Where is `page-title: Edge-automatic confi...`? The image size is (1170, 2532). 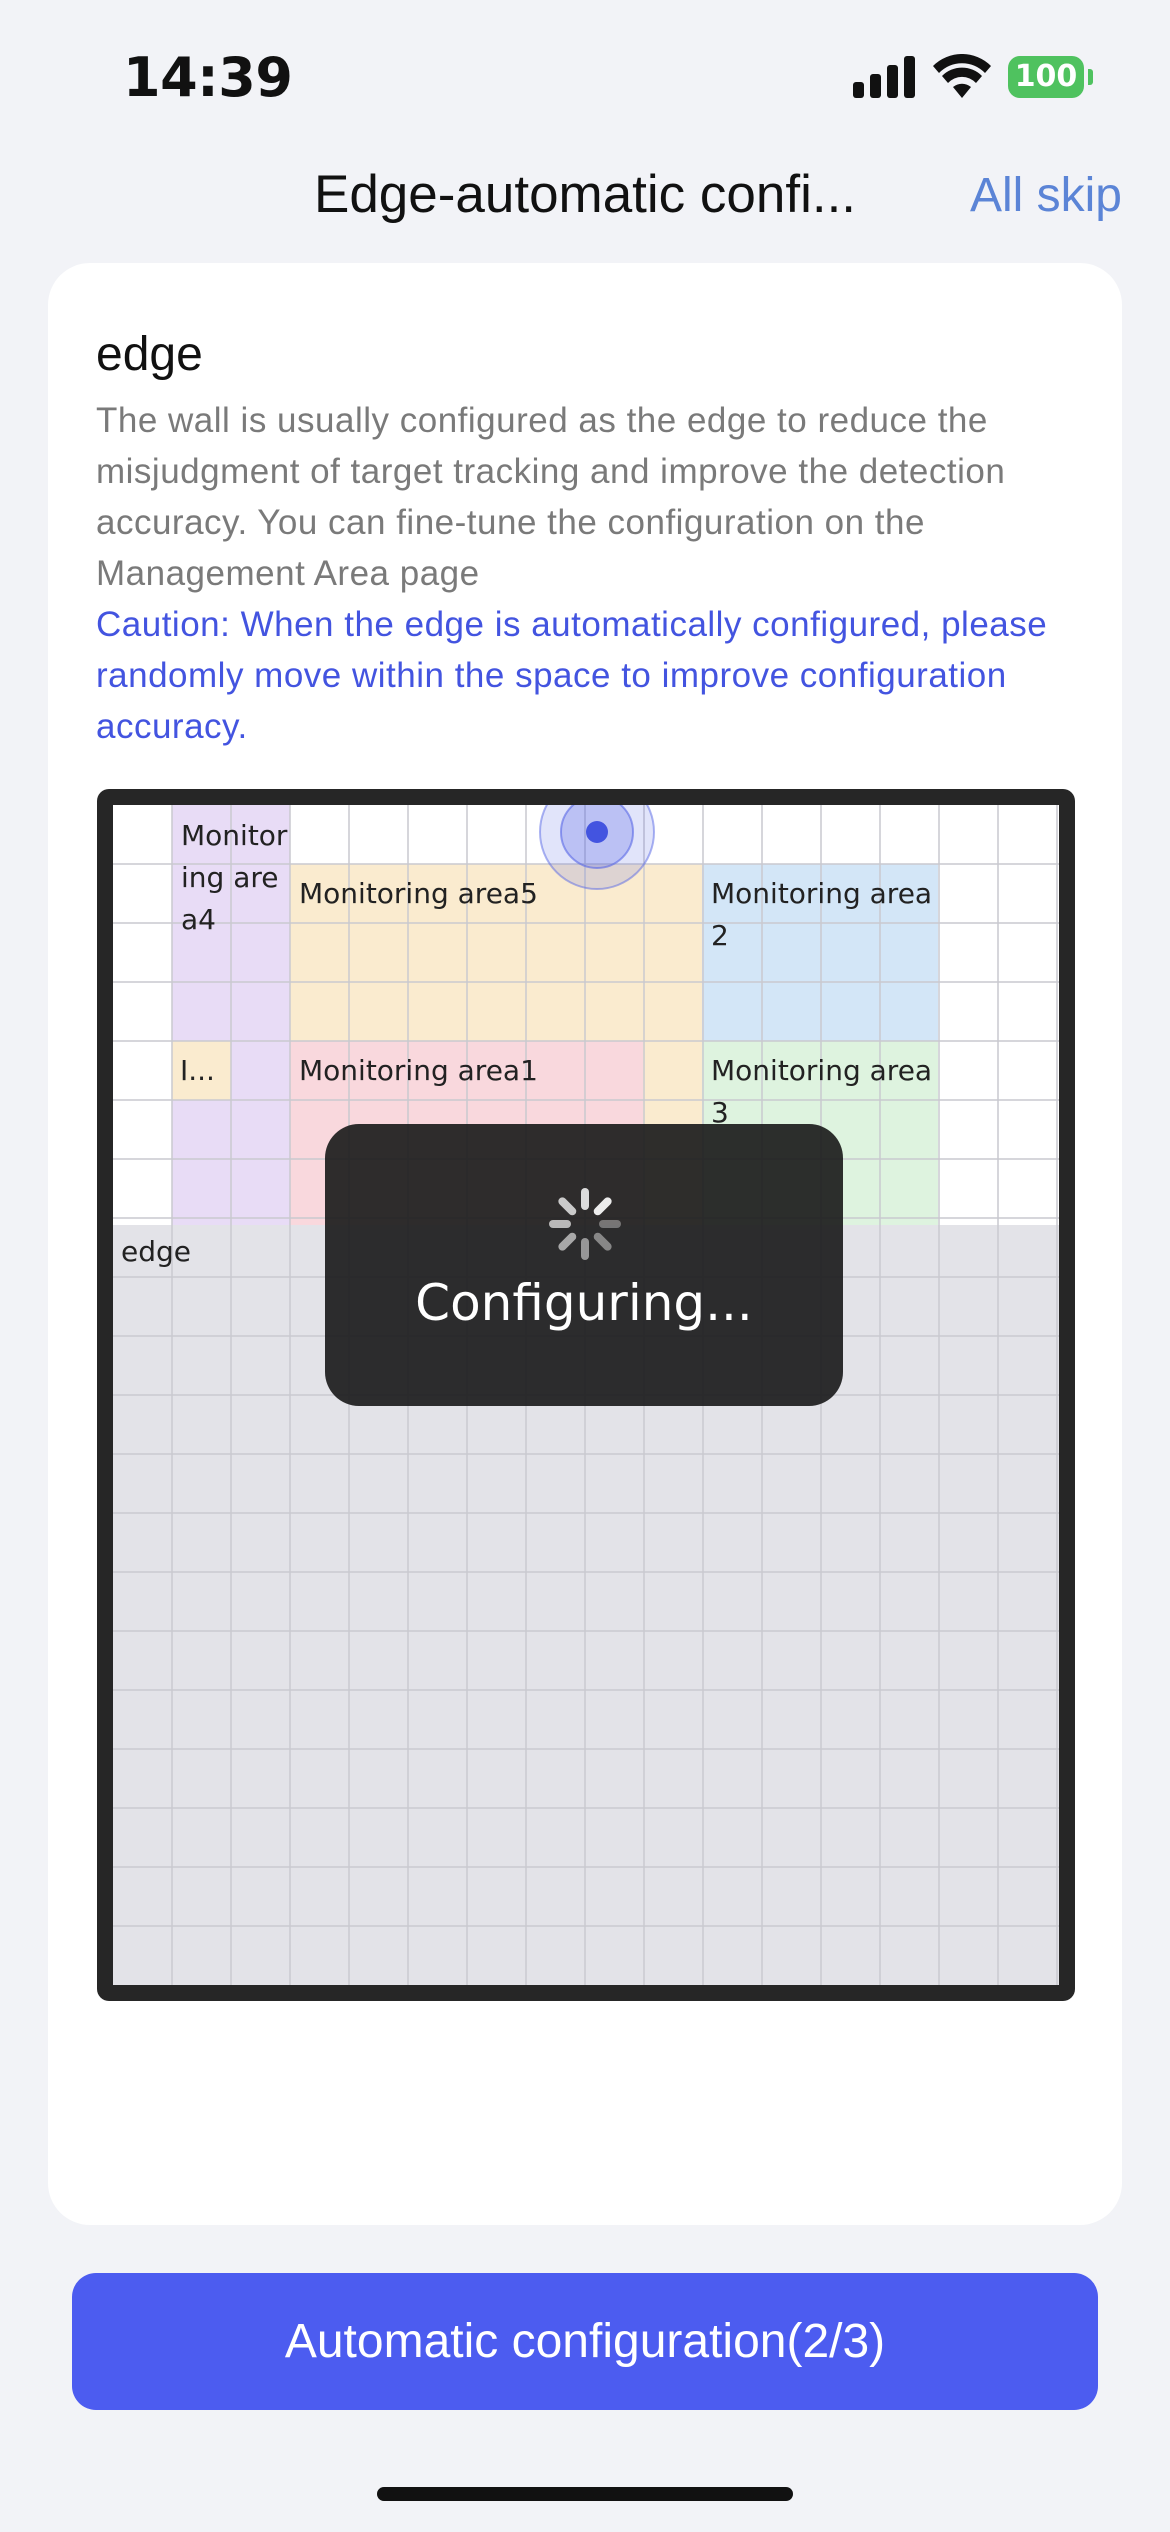
page-title: Edge-automatic confi... is located at coordinates (585, 194).